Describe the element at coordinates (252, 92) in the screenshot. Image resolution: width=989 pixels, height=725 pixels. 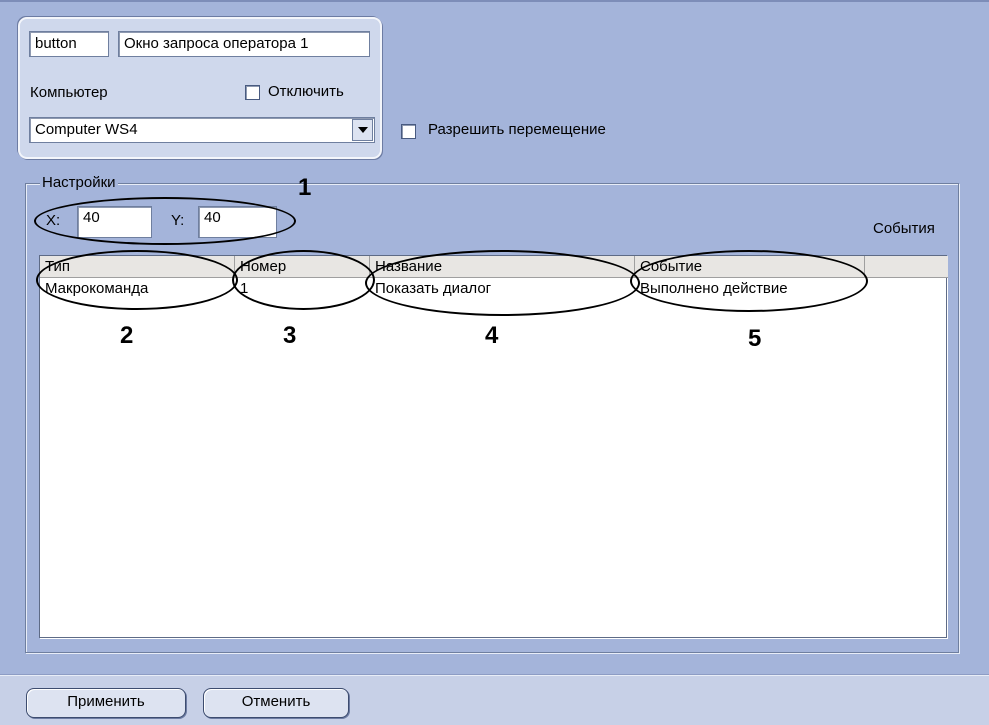
I see `disable-checkbox` at that location.